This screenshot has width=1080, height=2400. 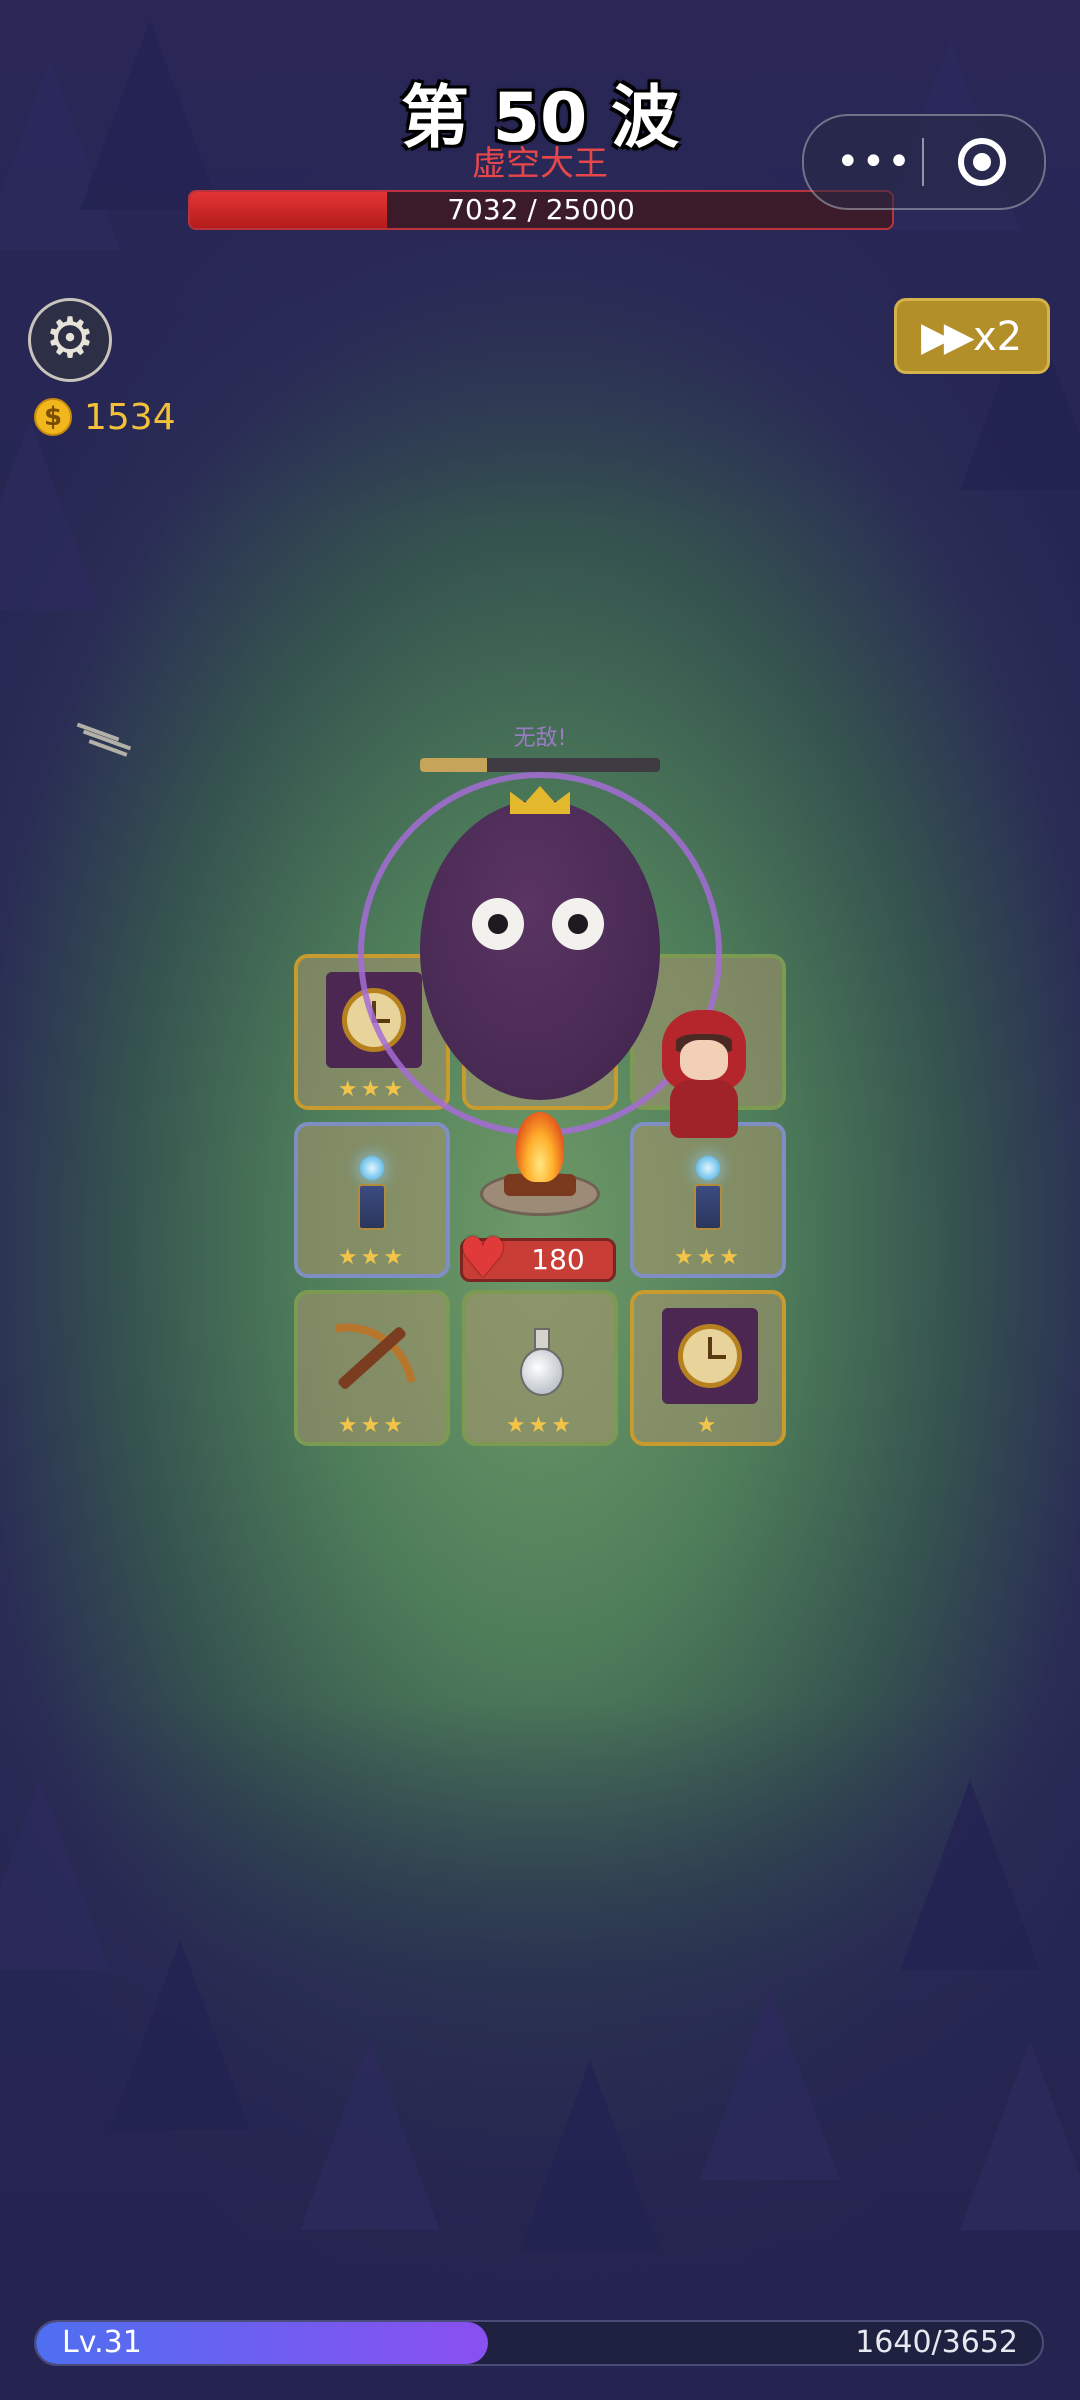 I want to click on campfire-icon, so click(x=540, y=1168).